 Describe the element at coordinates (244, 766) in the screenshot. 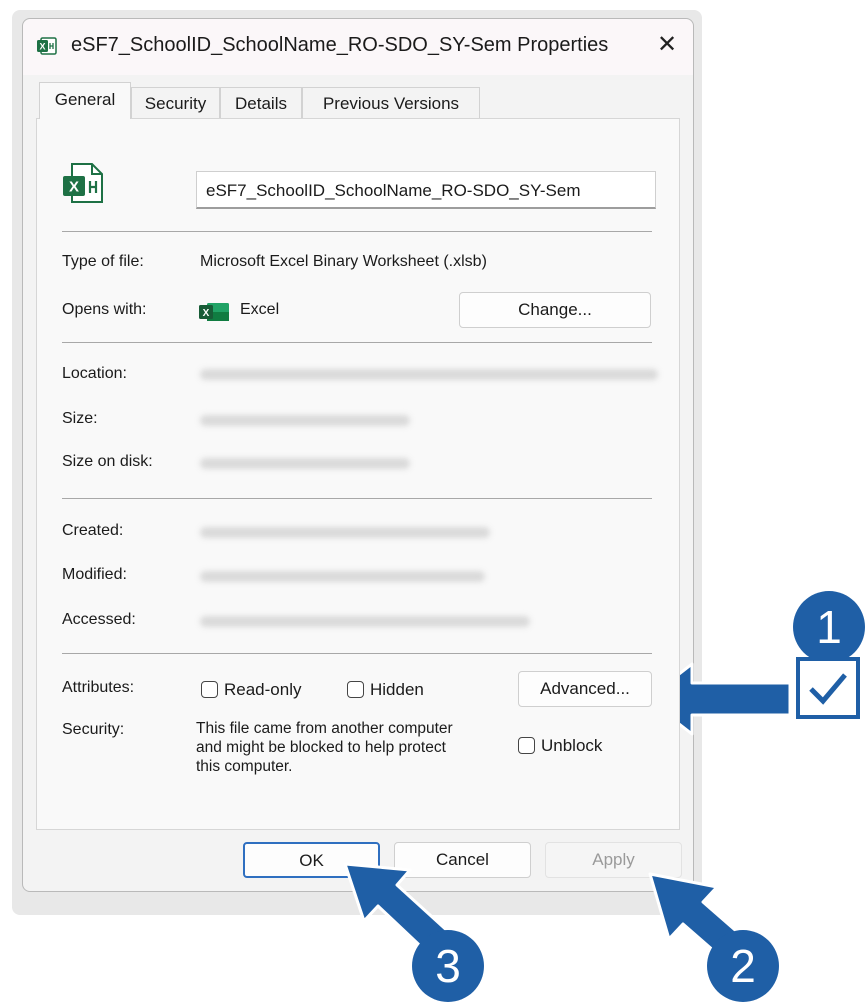

I see `security-message-line: this computer.` at that location.